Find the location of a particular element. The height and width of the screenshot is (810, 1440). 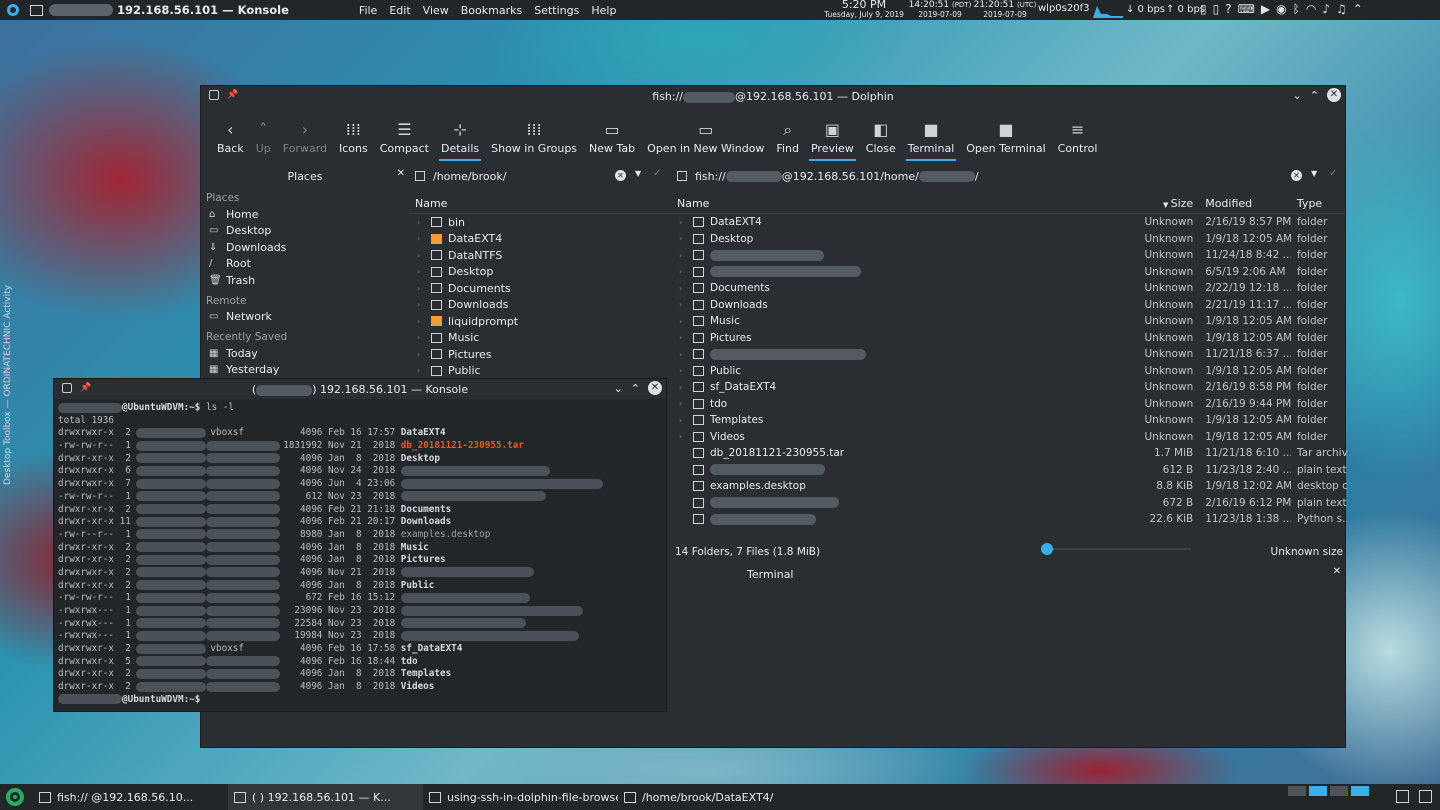

places-item-yesterday: ▦ Yesterday is located at coordinates (305, 370).